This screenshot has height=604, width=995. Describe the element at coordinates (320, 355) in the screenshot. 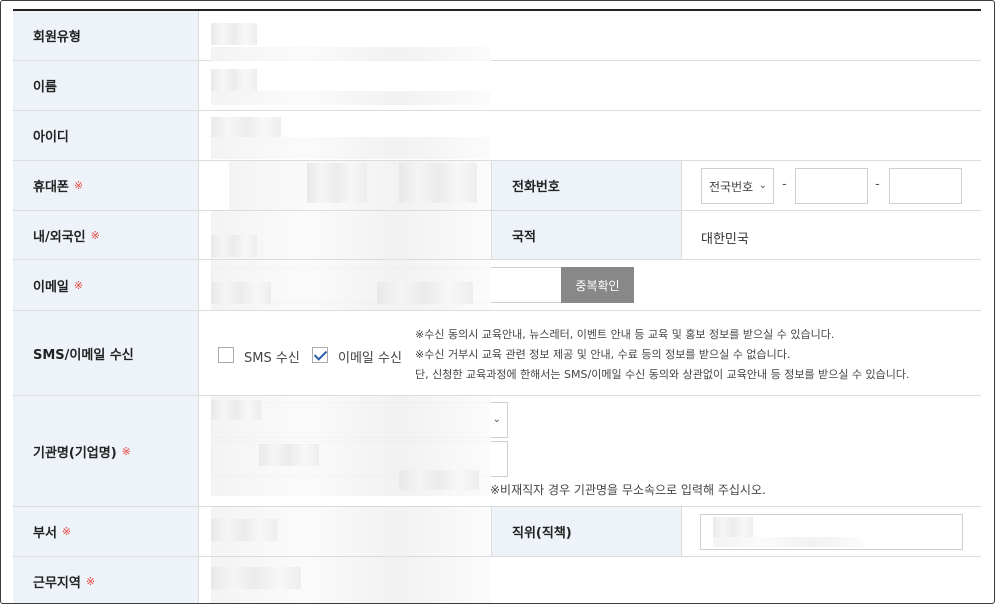

I see `email-consent-checkbox` at that location.